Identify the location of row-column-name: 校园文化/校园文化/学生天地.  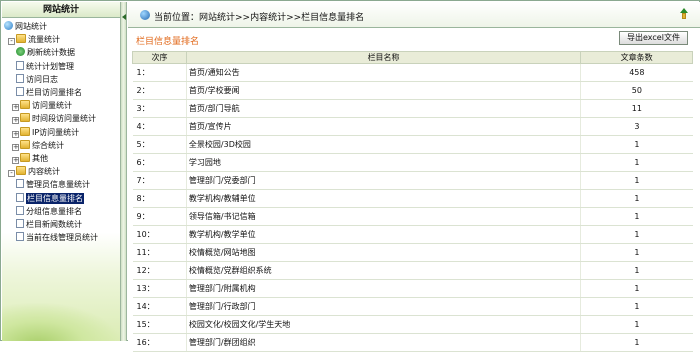
(384, 324).